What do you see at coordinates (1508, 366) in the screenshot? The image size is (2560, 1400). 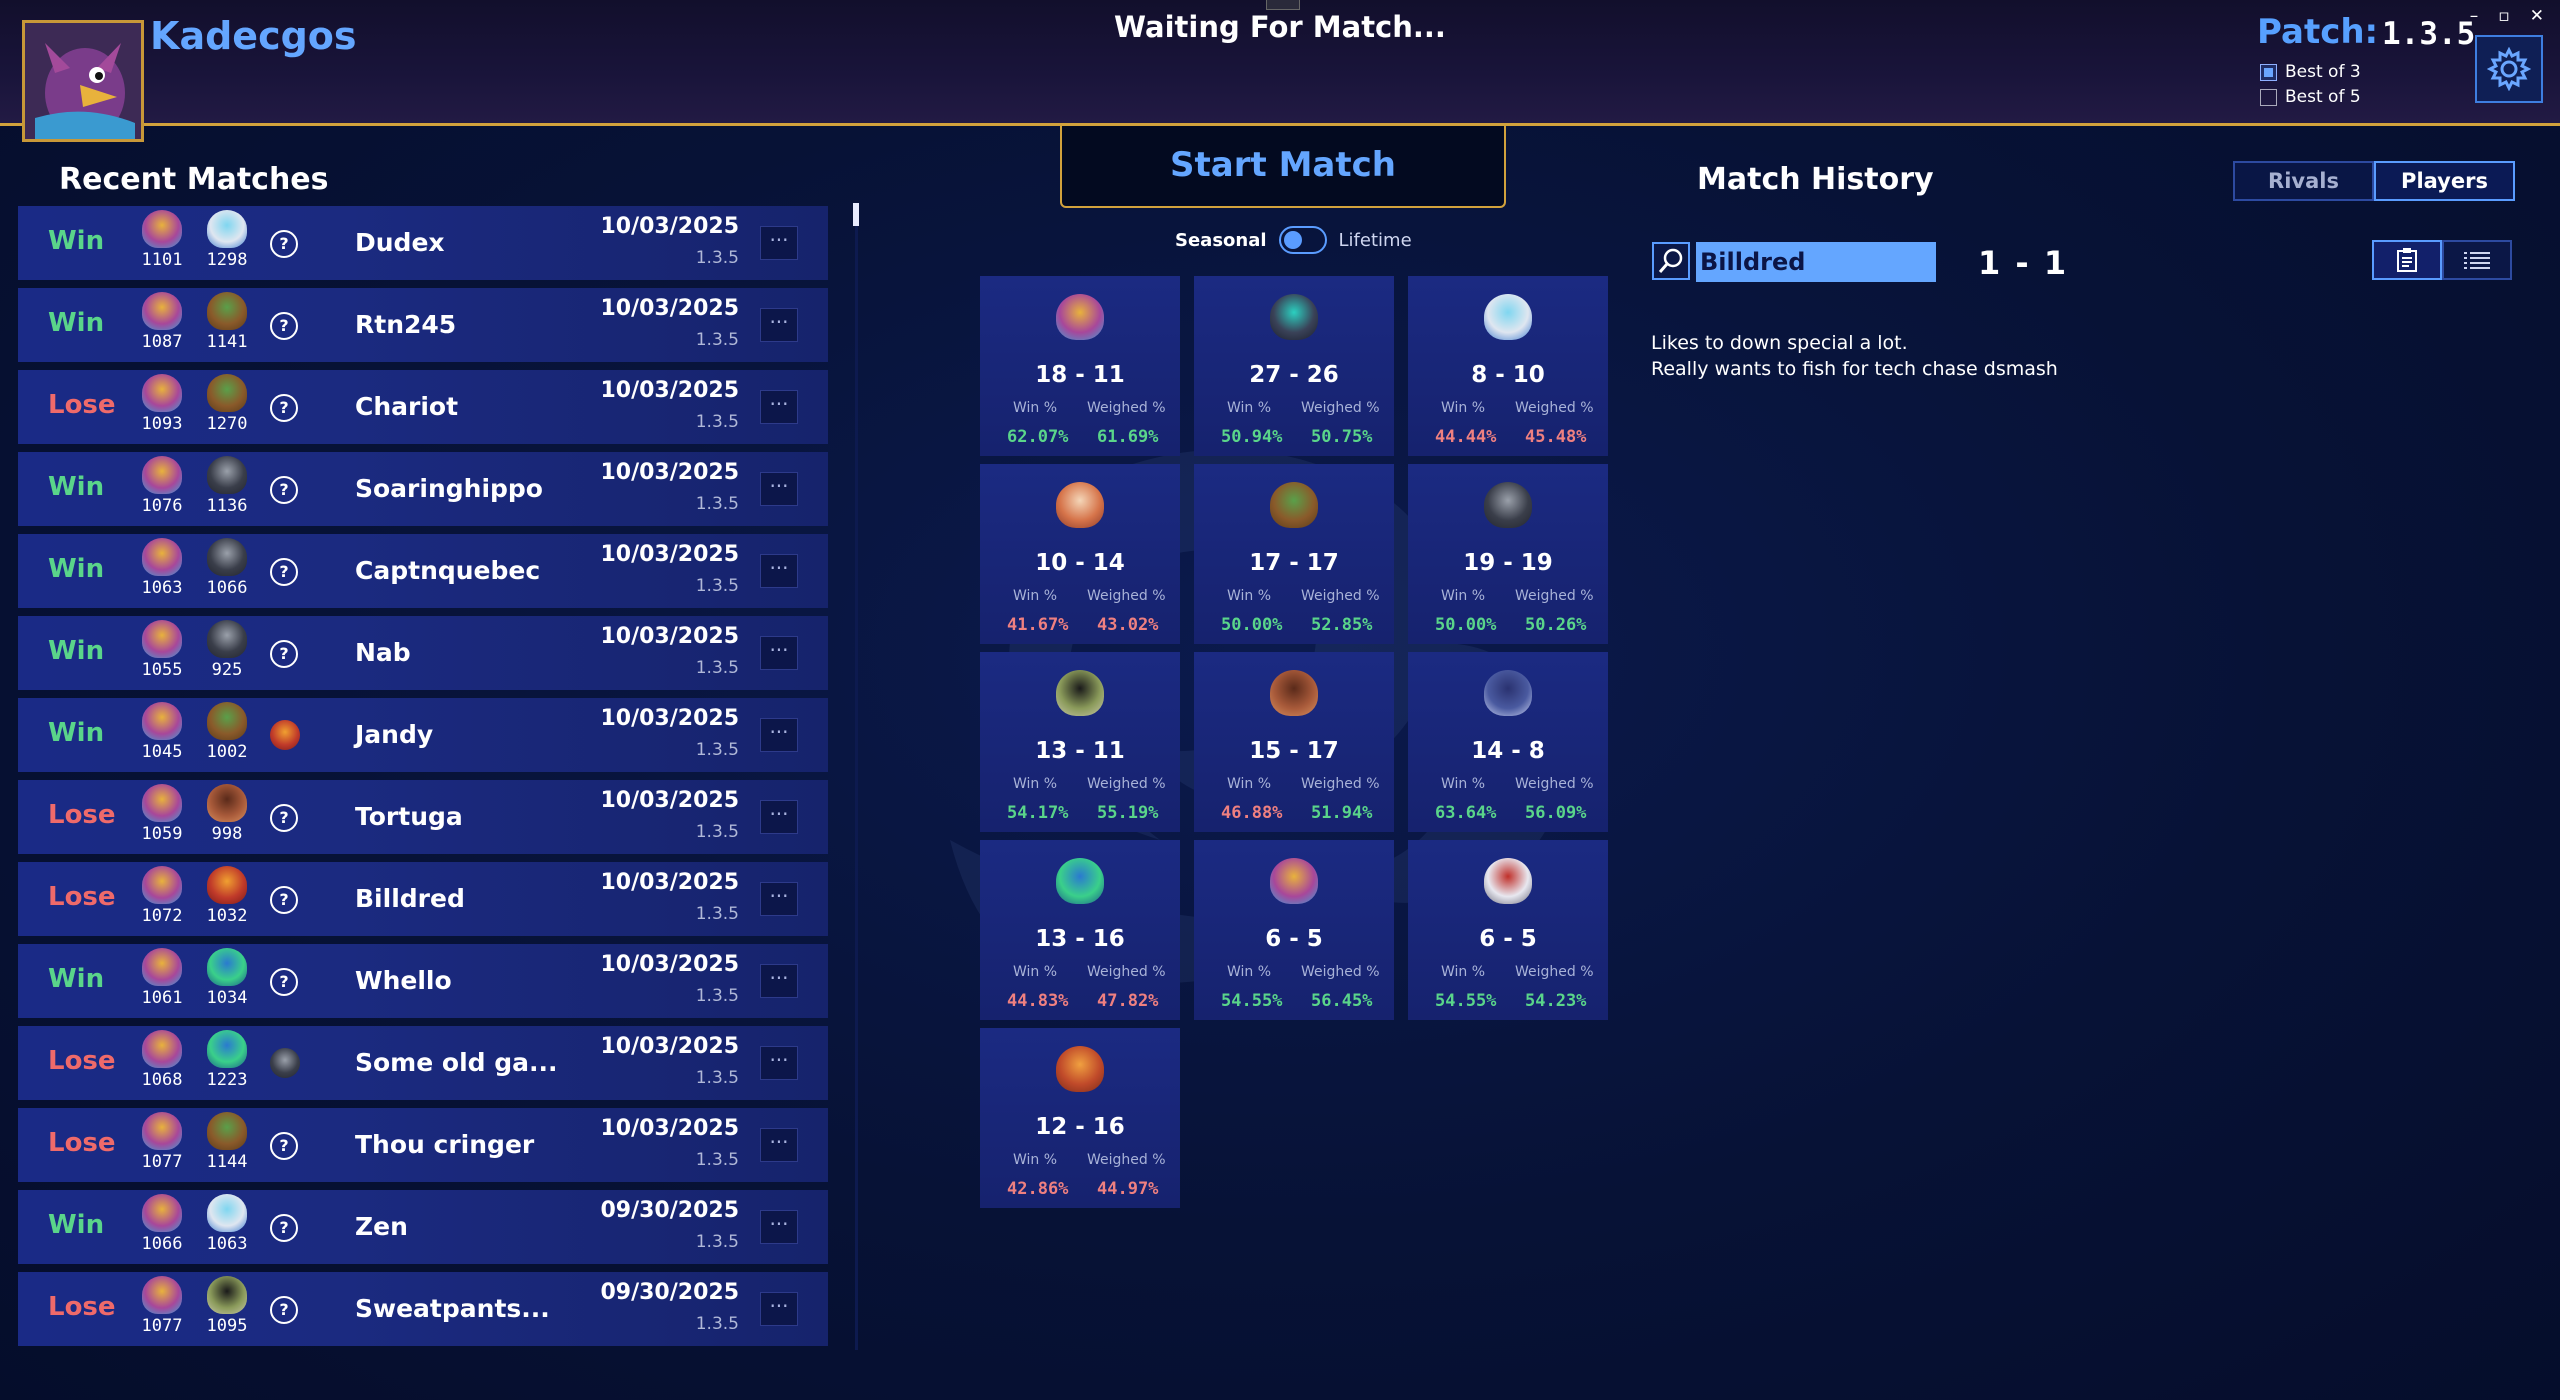 I see `character-card: 8 - 10 Win % Weighed % 44.44% 45.48%` at bounding box center [1508, 366].